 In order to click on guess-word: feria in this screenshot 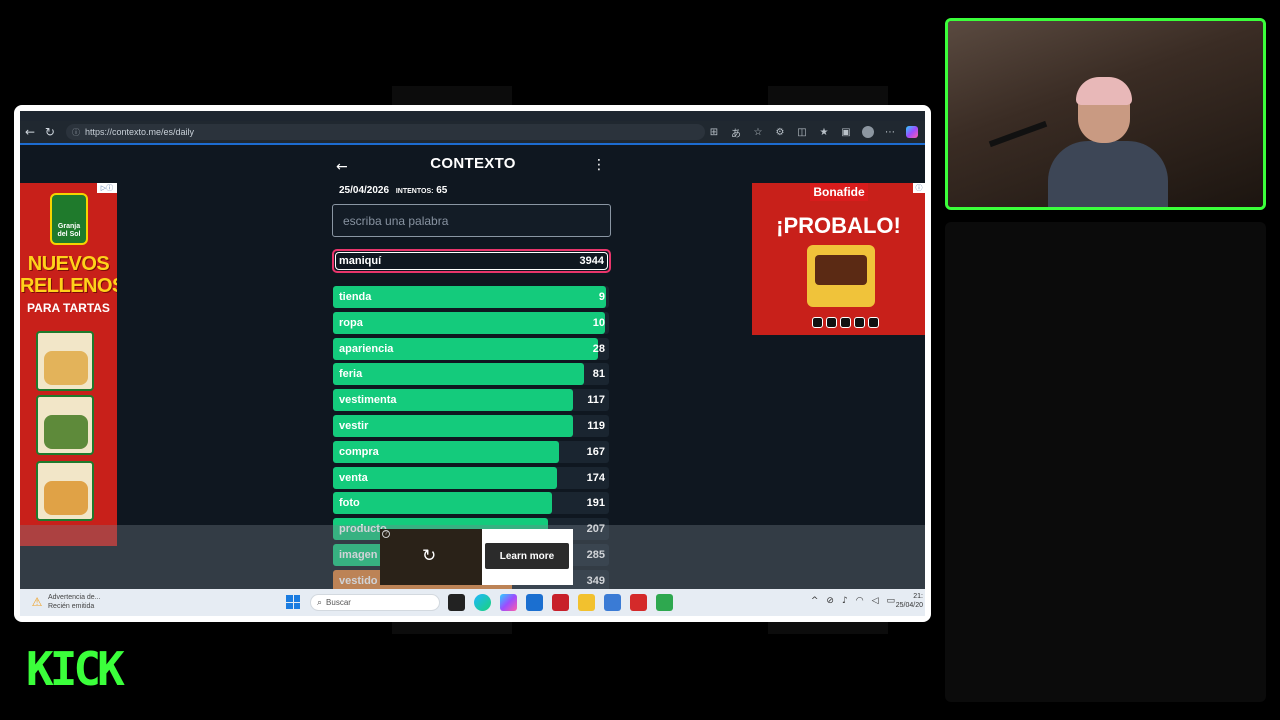, I will do `click(351, 374)`.